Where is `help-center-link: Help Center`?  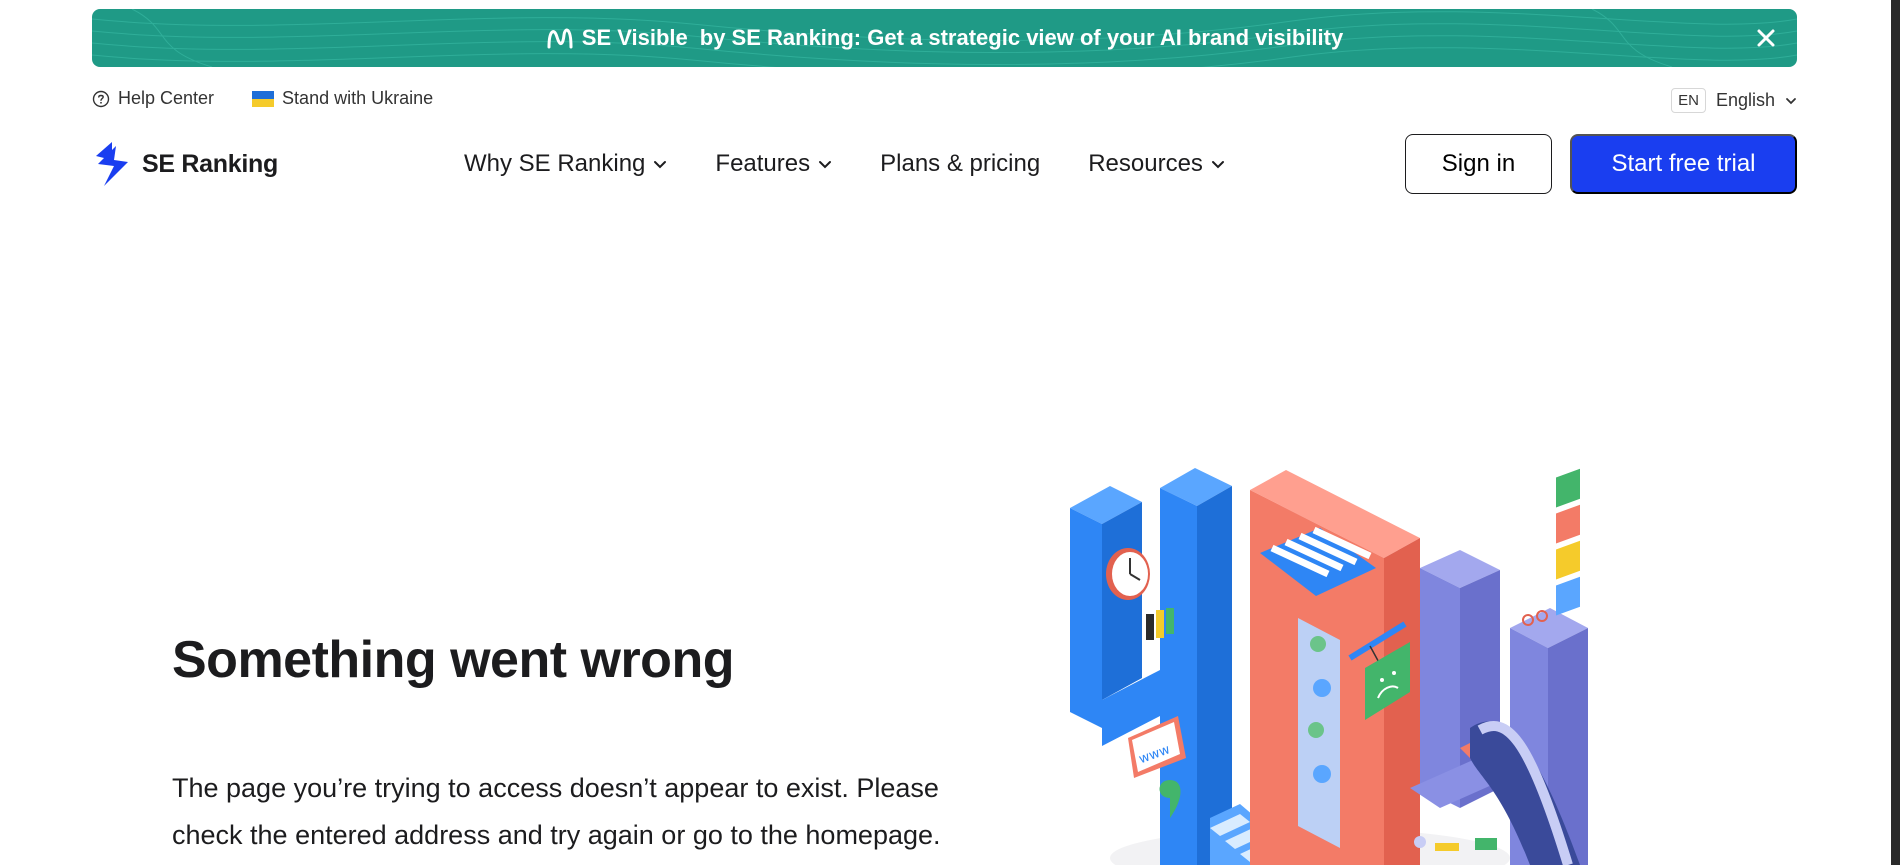 help-center-link: Help Center is located at coordinates (153, 98).